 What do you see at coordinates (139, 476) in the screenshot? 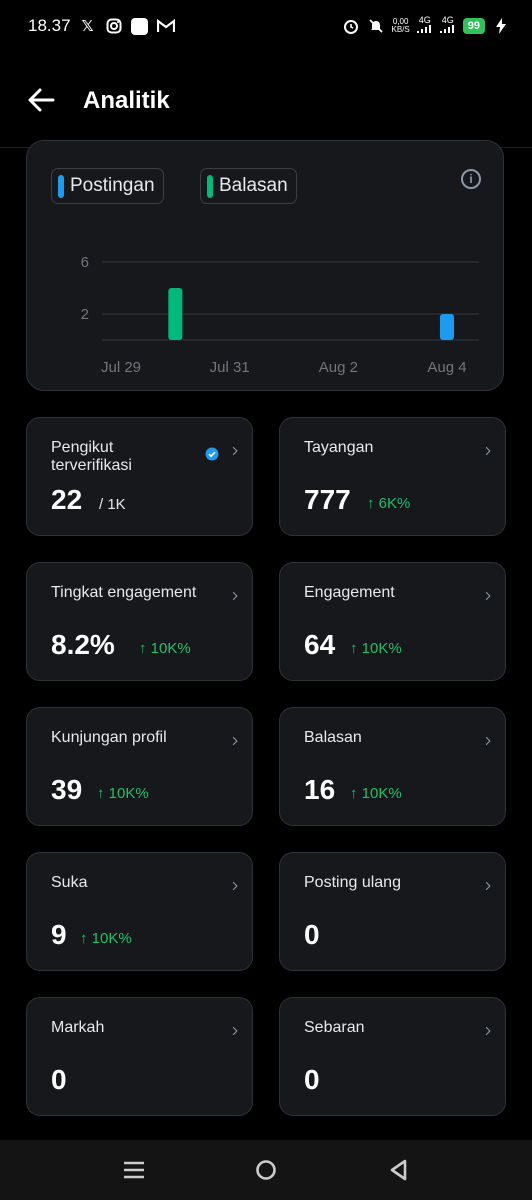
I see `stat-card: Pengikut terverifikasi 22 / 1K` at bounding box center [139, 476].